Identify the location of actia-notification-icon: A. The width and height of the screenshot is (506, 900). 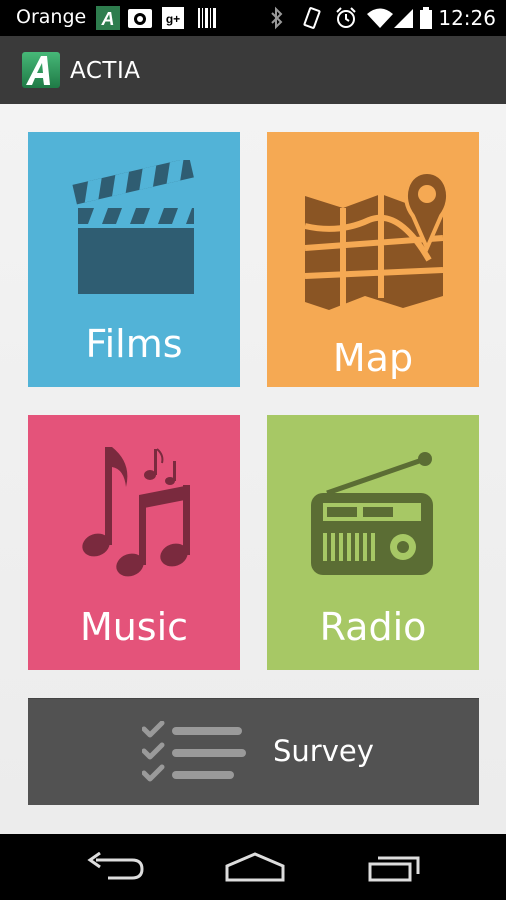
(108, 18).